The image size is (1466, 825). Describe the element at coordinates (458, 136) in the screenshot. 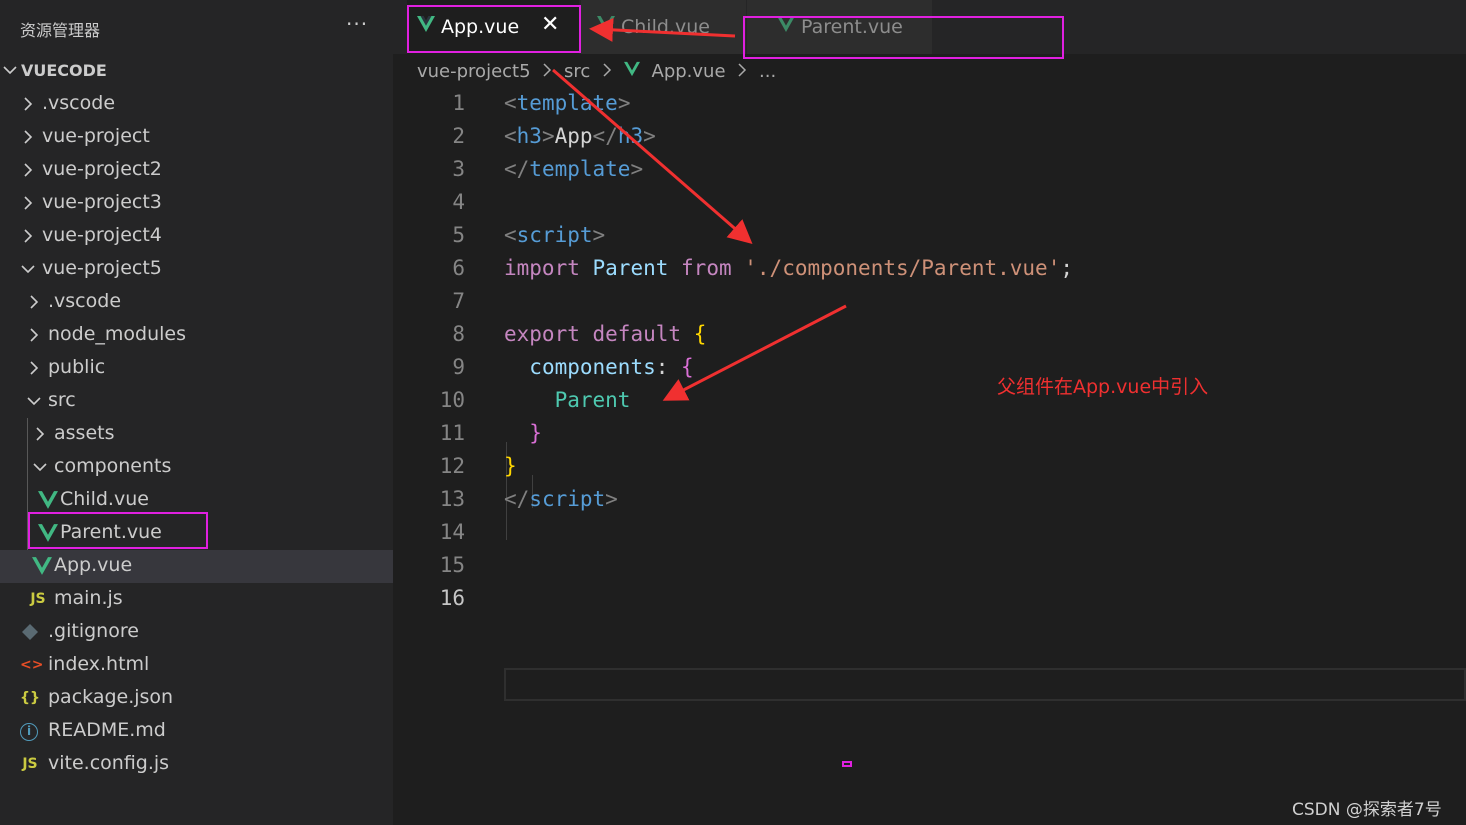

I see `line-number: 2` at that location.